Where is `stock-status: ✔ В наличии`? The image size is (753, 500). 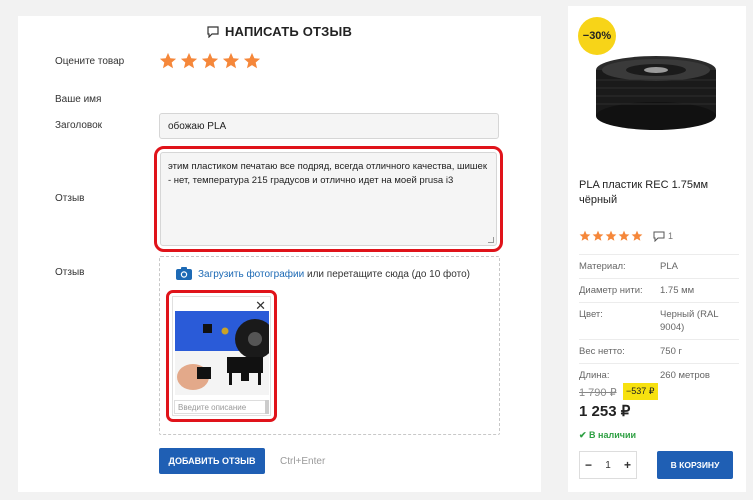 stock-status: ✔ В наличии is located at coordinates (608, 435).